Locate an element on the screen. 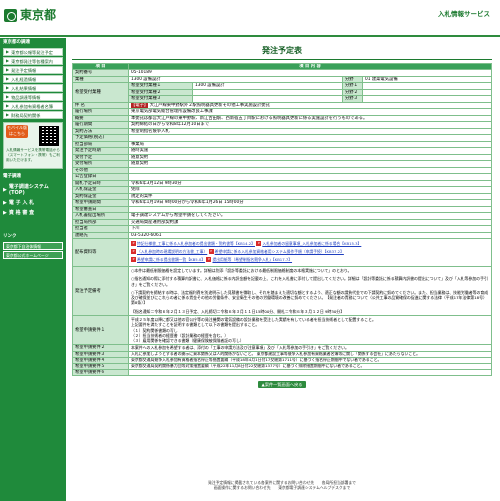 This screenshot has height=501, width=500. sidebar-link-top: ▶ 電子調達システム(TOP) is located at coordinates (33, 190).